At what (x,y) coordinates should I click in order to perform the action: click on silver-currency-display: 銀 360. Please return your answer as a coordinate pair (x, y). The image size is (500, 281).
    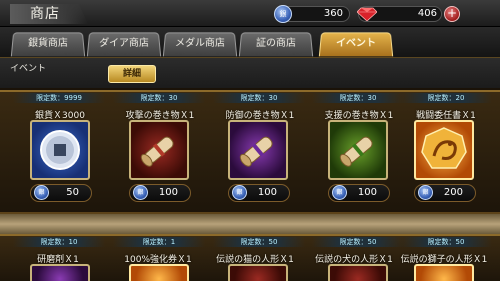
    Looking at the image, I should click on (312, 14).